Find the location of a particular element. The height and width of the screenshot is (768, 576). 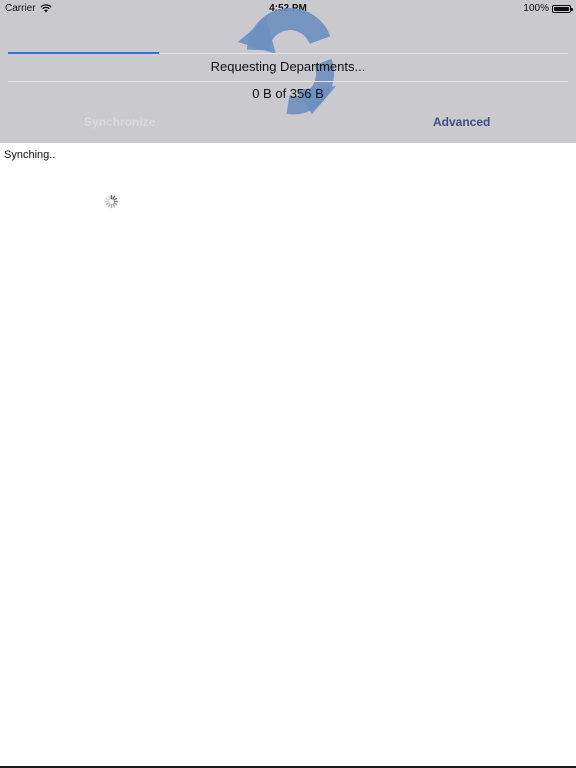

activity-spinner-icon is located at coordinates (111, 201).